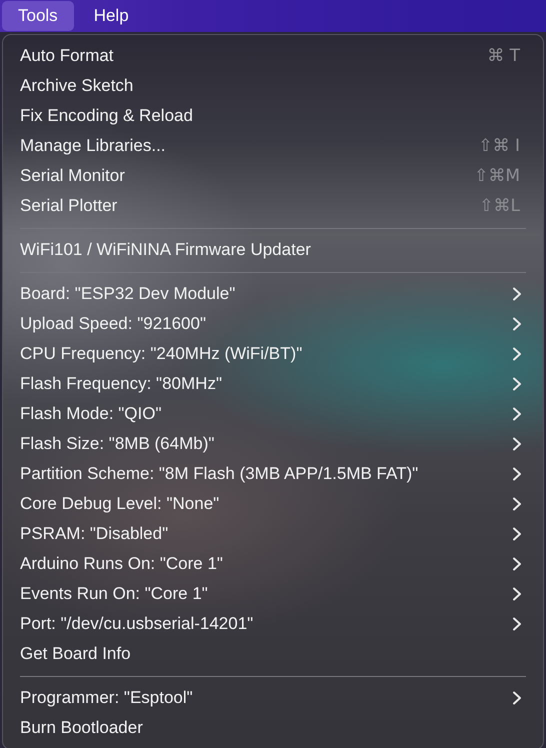 Image resolution: width=546 pixels, height=748 pixels. What do you see at coordinates (266, 324) in the screenshot?
I see `menu-item: Upload Speed: "921600"` at bounding box center [266, 324].